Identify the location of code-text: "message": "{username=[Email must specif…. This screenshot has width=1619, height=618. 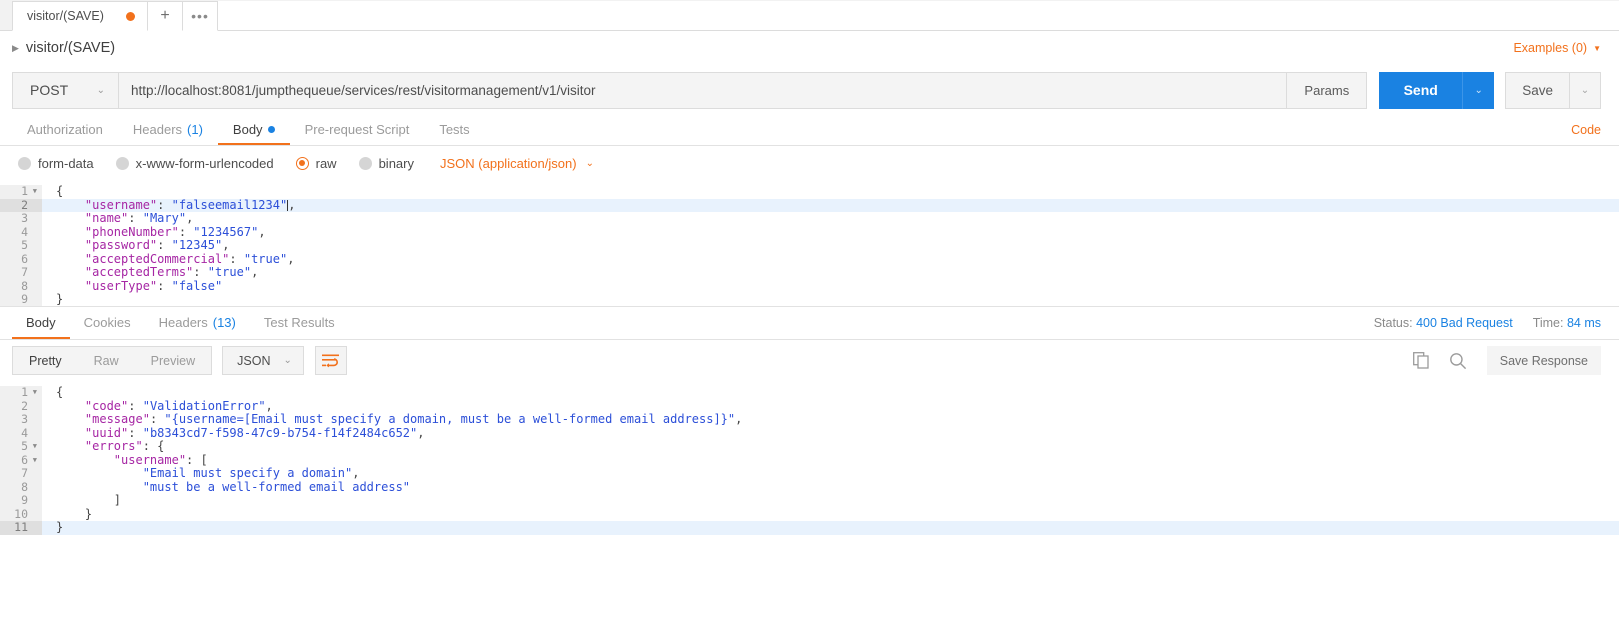
(392, 419).